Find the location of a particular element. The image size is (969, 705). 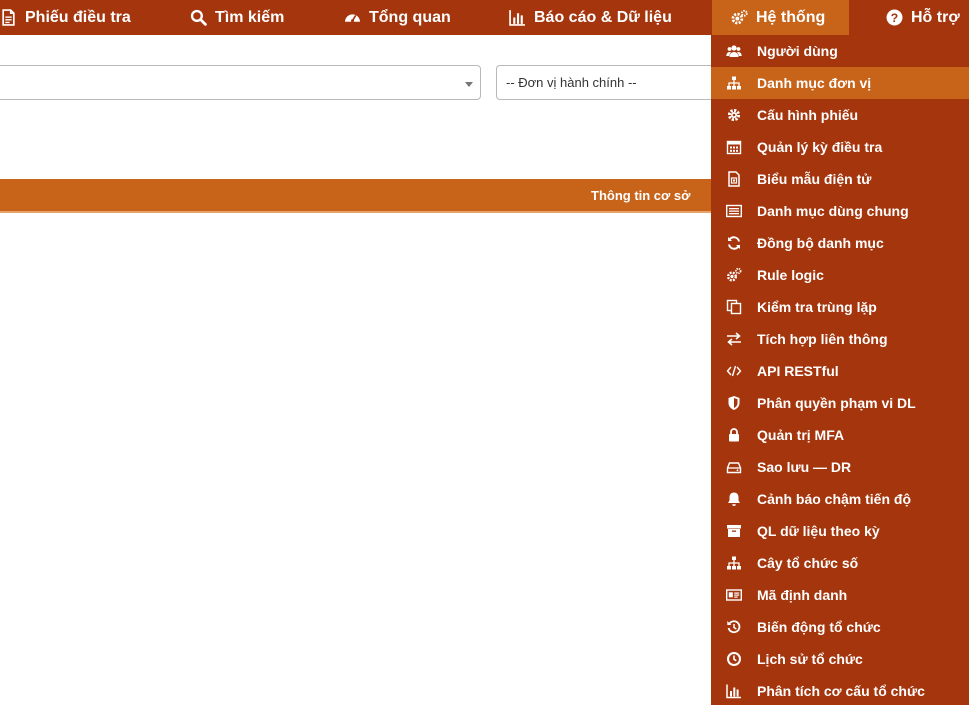

menu-item-label: Rule logic is located at coordinates (790, 275).